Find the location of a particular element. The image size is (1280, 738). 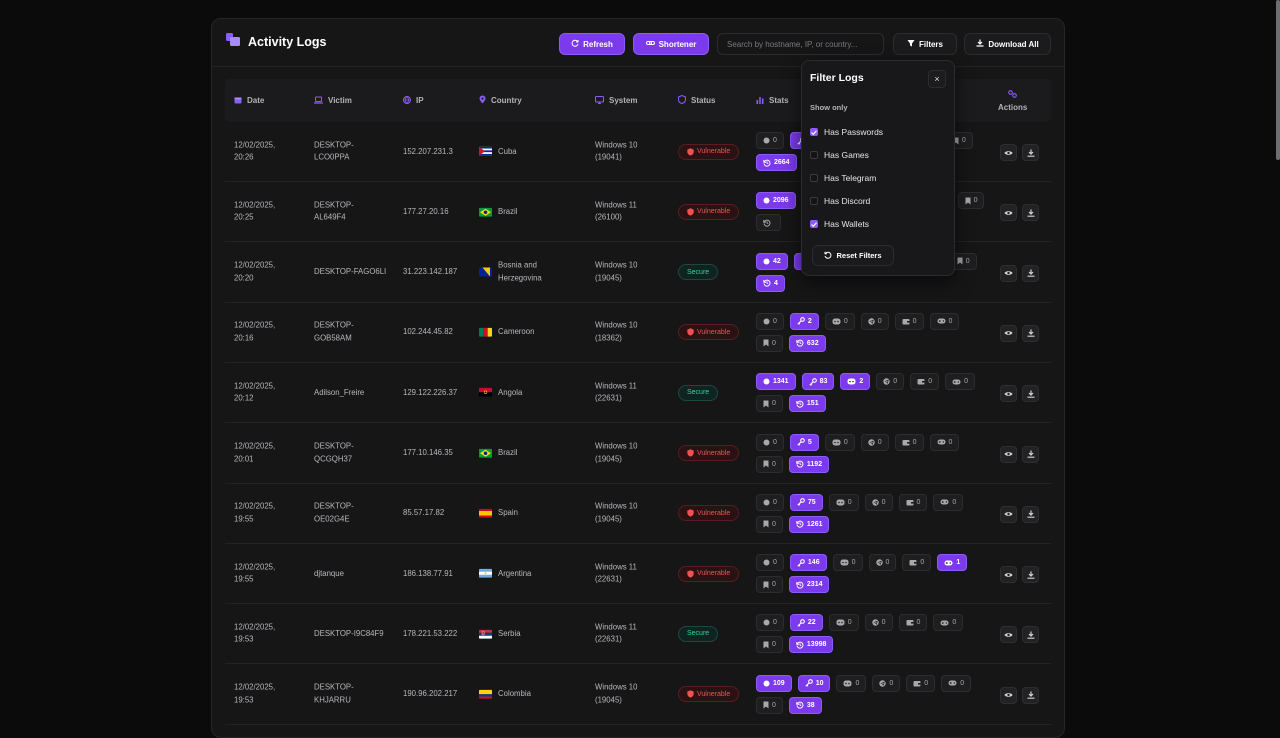

stat-chip-key: 146 is located at coordinates (808, 563).